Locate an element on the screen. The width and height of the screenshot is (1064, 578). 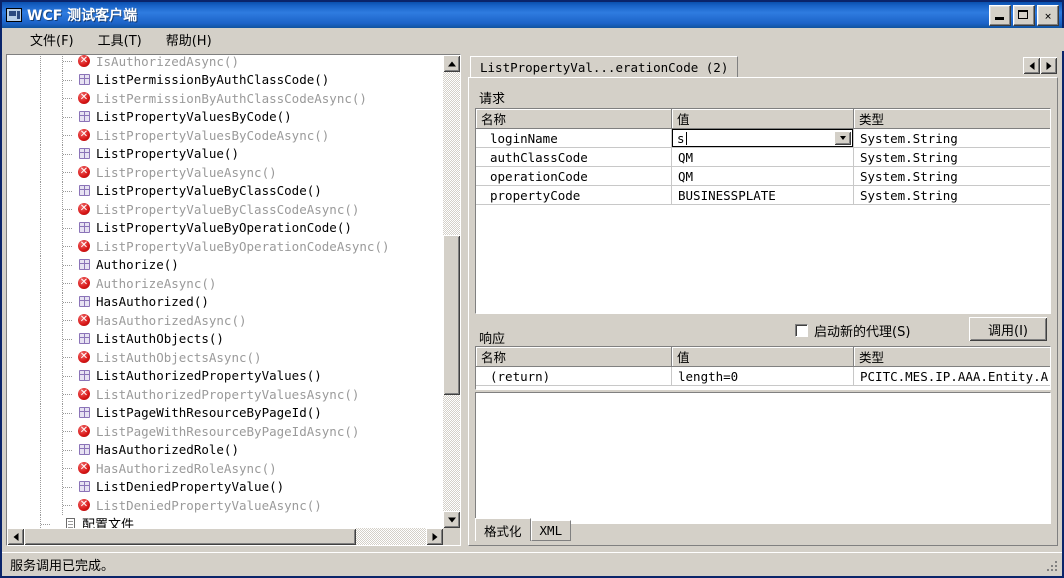
tree-item-label: ListPermissionByAuthClassCode() is located at coordinates (213, 80).